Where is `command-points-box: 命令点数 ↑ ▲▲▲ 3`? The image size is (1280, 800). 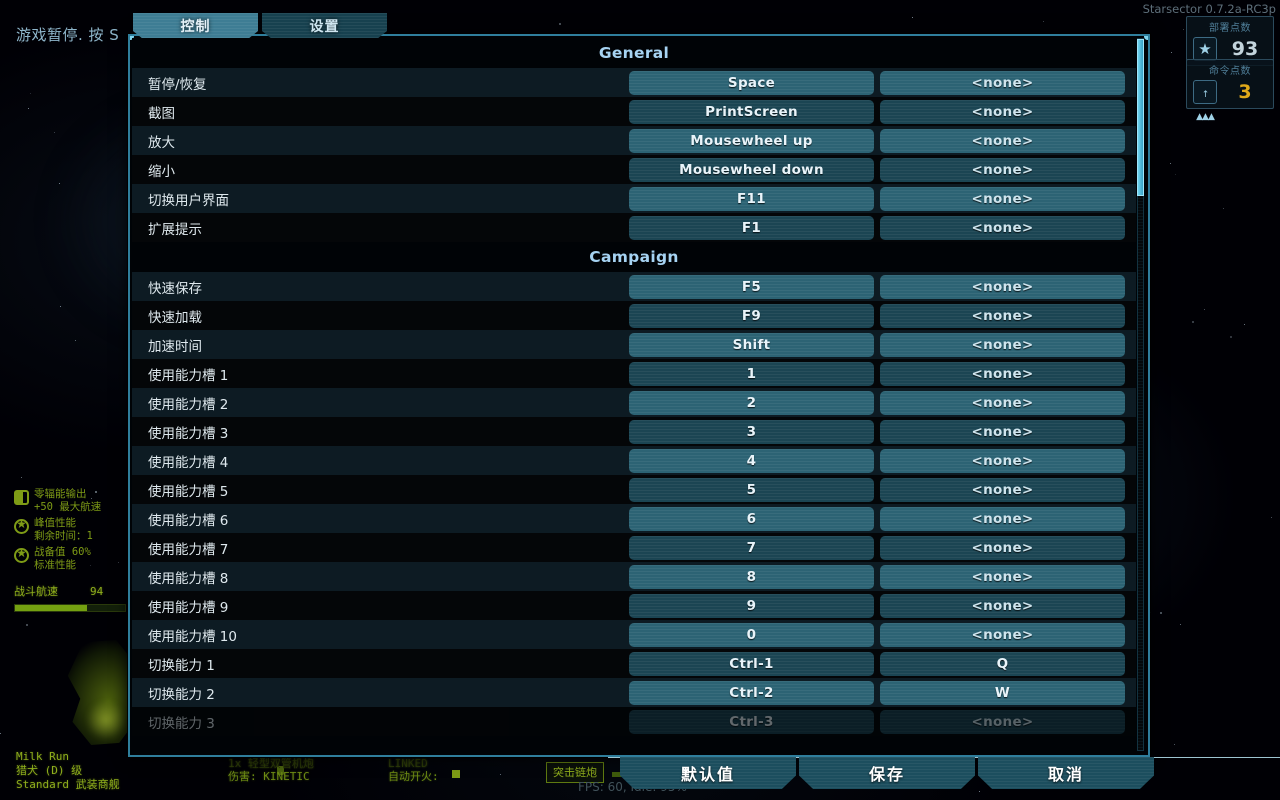
command-points-box: 命令点数 ↑ ▲▲▲ 3 is located at coordinates (1230, 90).